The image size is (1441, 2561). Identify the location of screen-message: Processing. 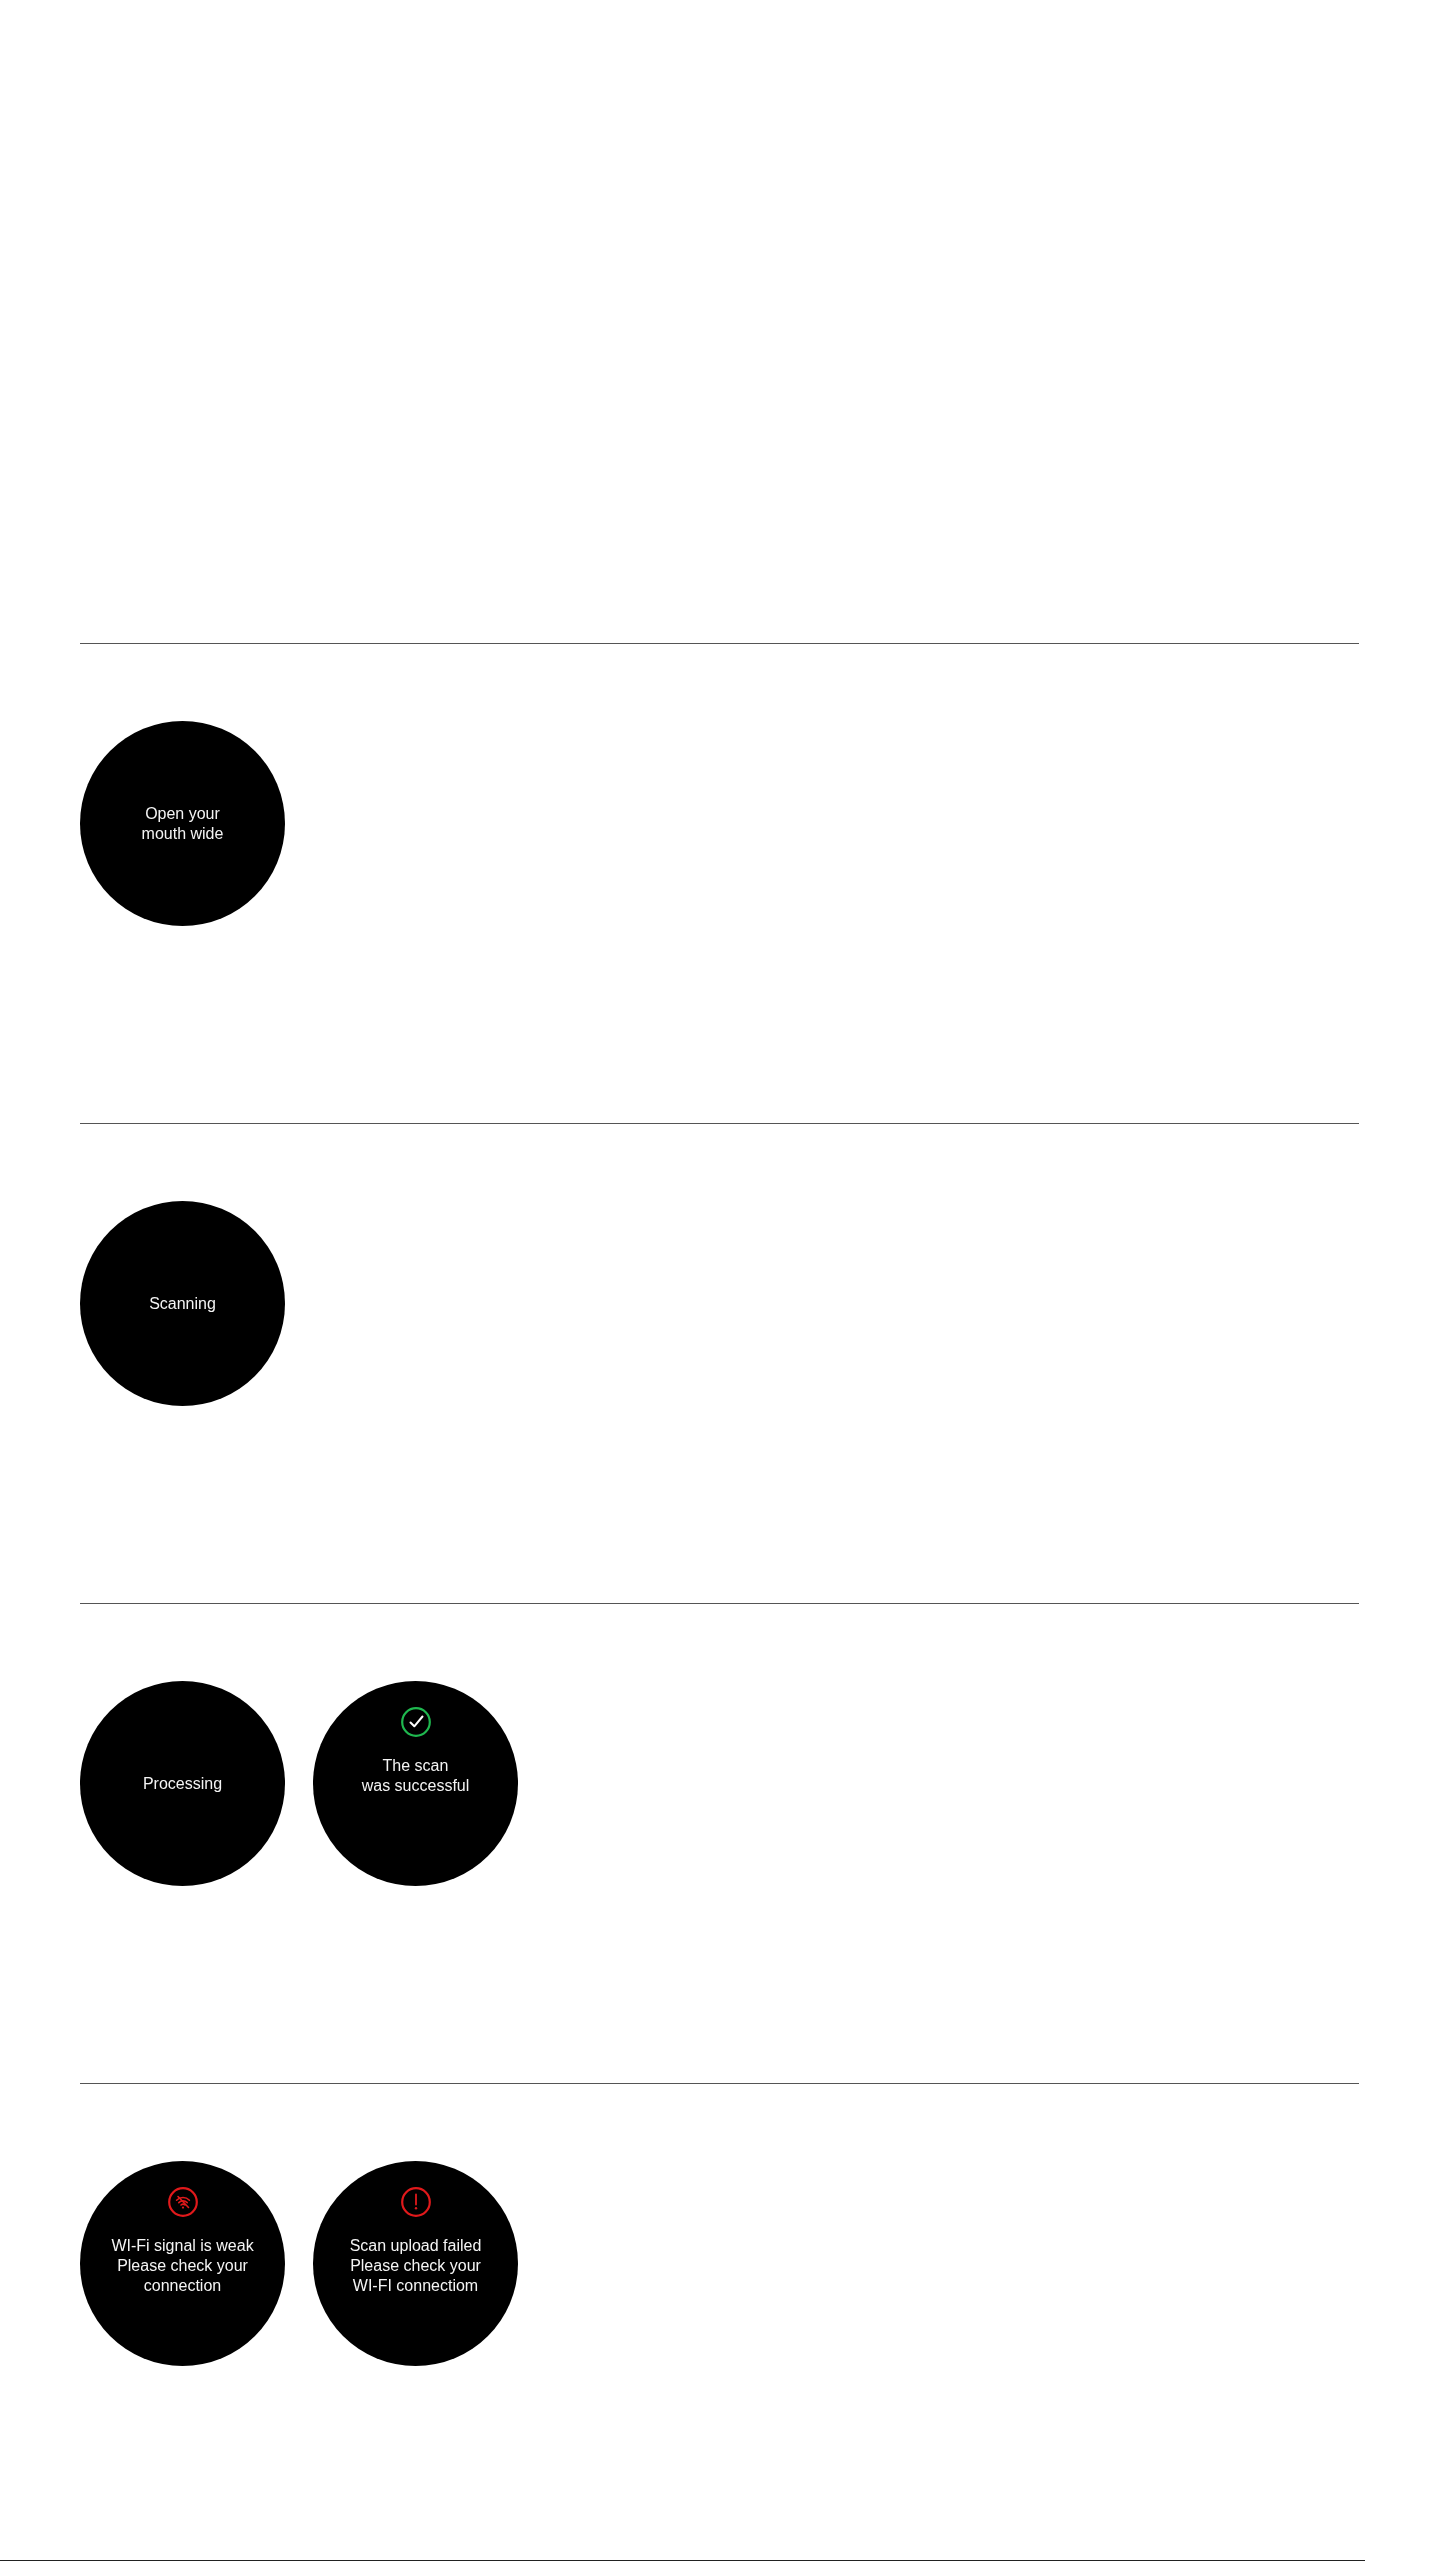
(182, 1783).